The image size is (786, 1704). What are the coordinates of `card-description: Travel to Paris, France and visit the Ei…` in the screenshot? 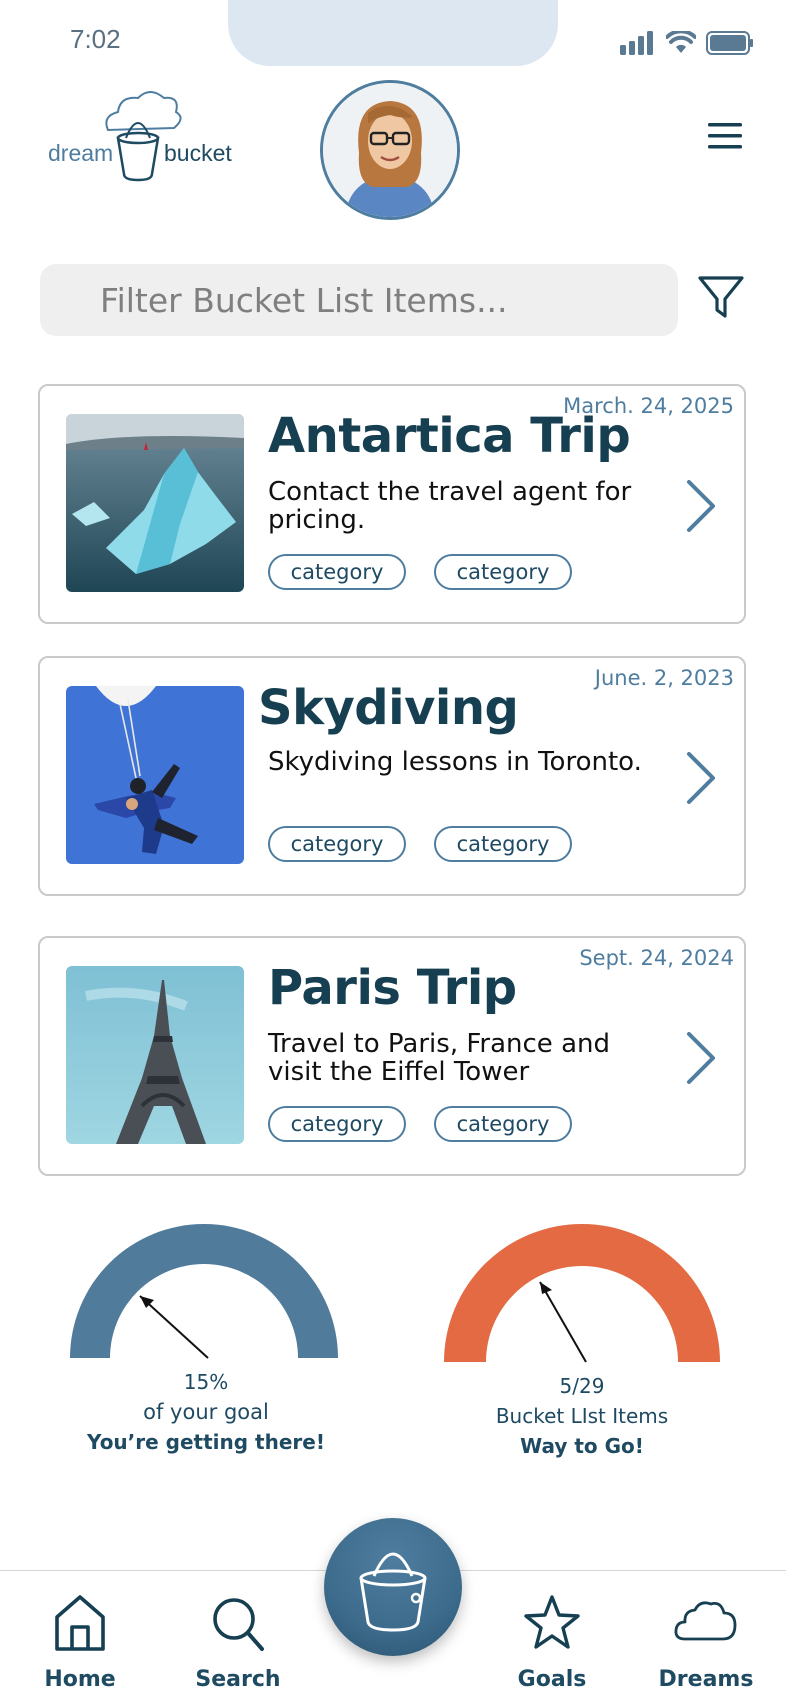 It's located at (439, 1058).